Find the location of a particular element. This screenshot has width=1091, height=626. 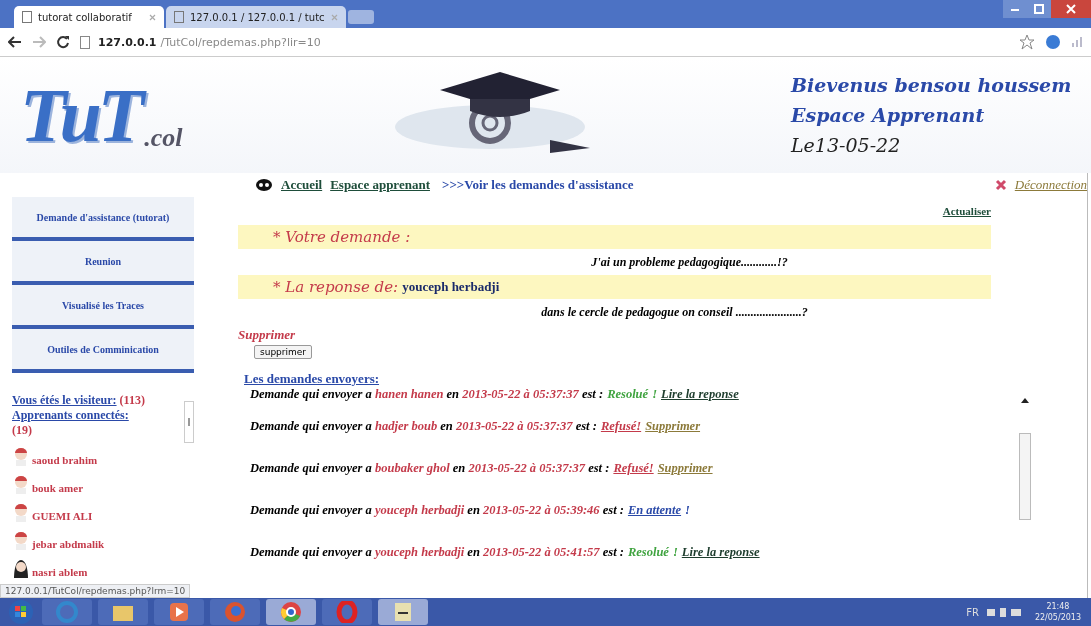

signal-bars-icon is located at coordinates (1077, 42).